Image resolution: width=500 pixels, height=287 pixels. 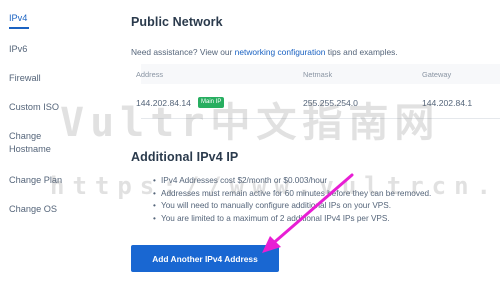 I want to click on netmask-value: 255.255.254.0, so click(x=330, y=103).